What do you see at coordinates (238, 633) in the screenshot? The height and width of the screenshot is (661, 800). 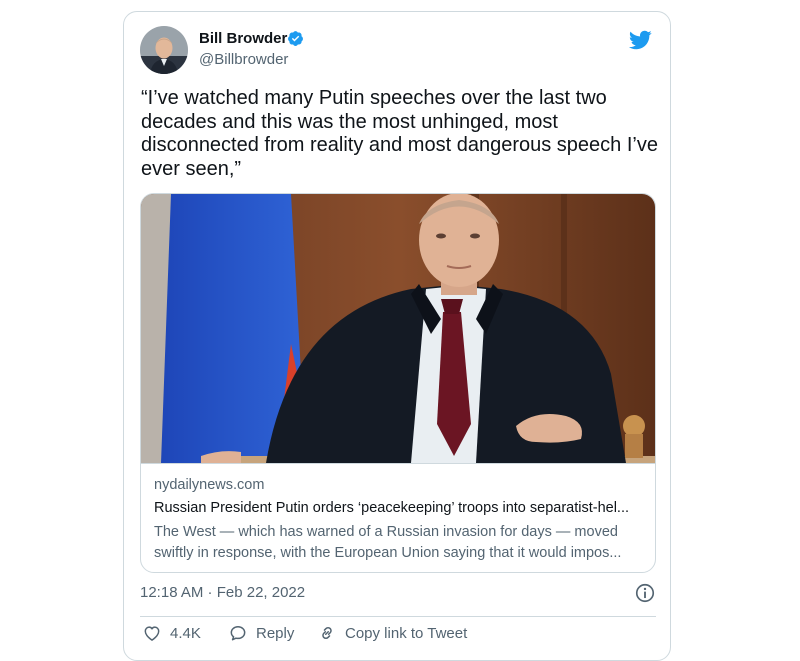 I see `speech-bubble-icon` at bounding box center [238, 633].